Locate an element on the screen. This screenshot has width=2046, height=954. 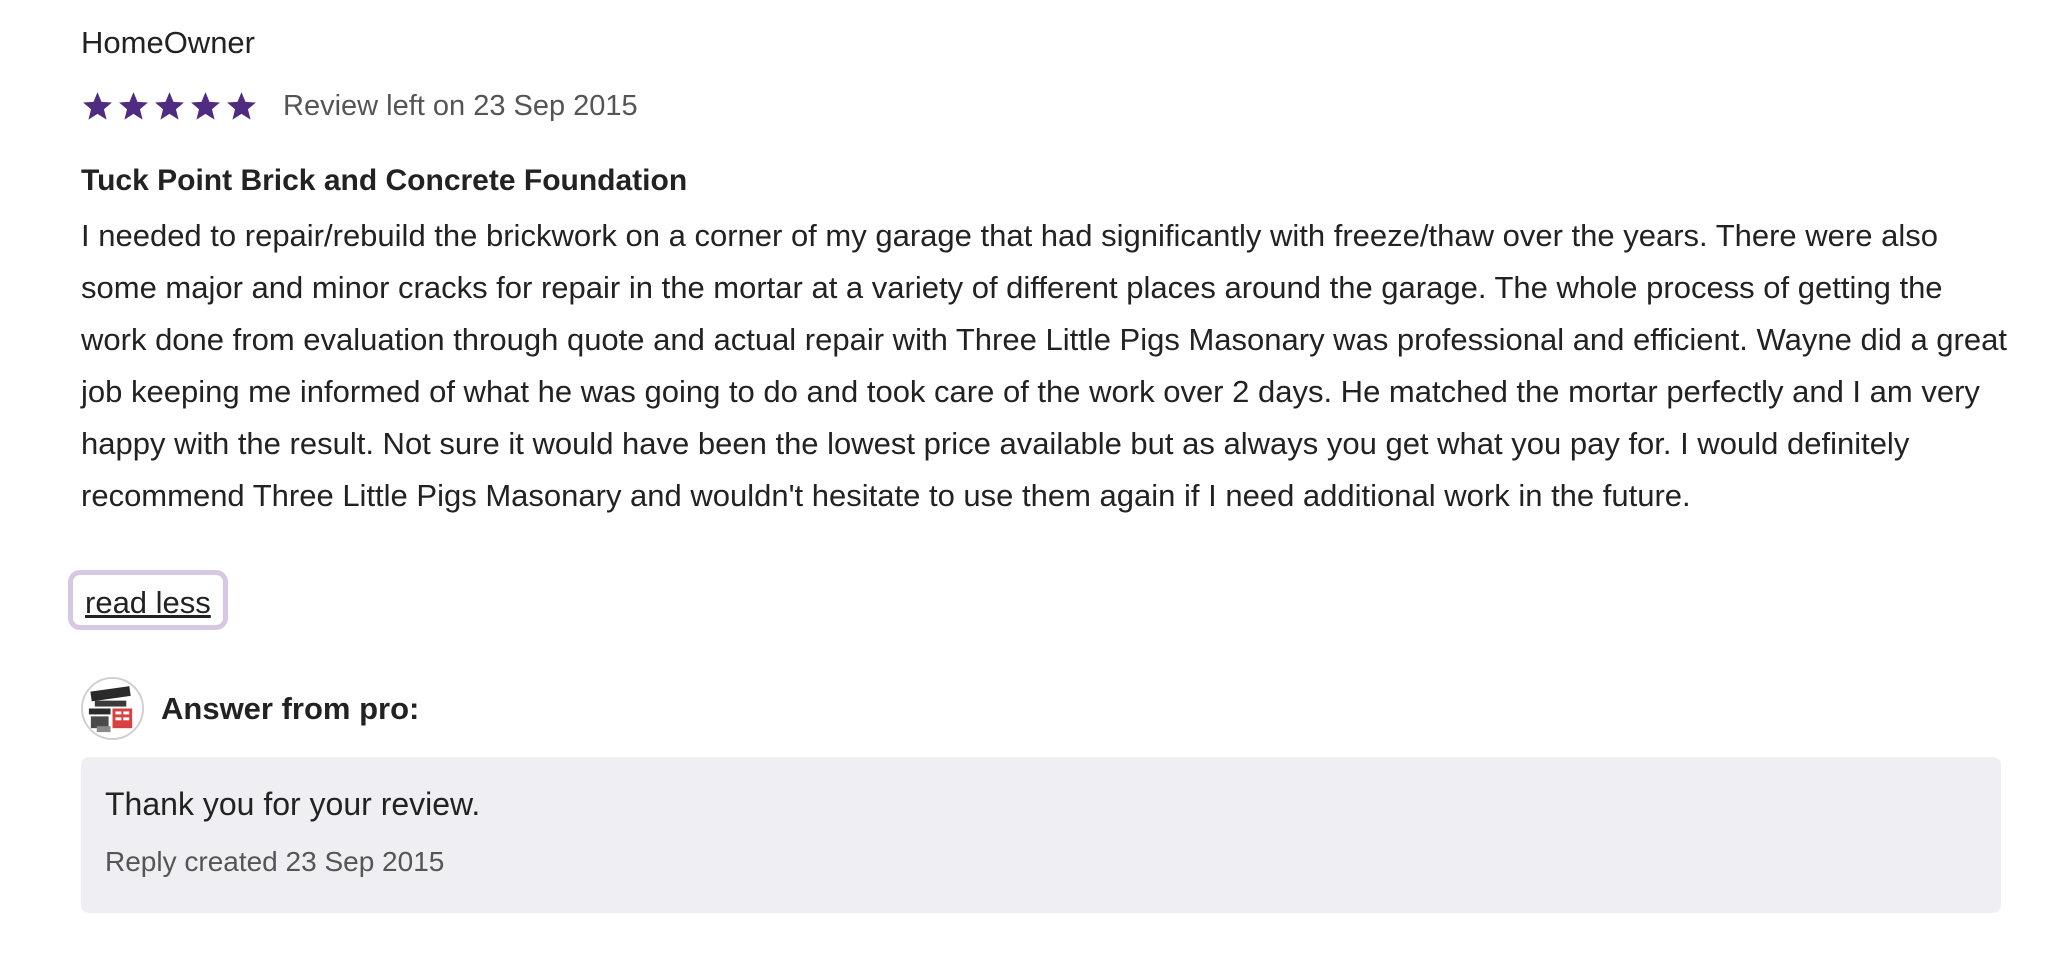
star-rating is located at coordinates (169, 106).